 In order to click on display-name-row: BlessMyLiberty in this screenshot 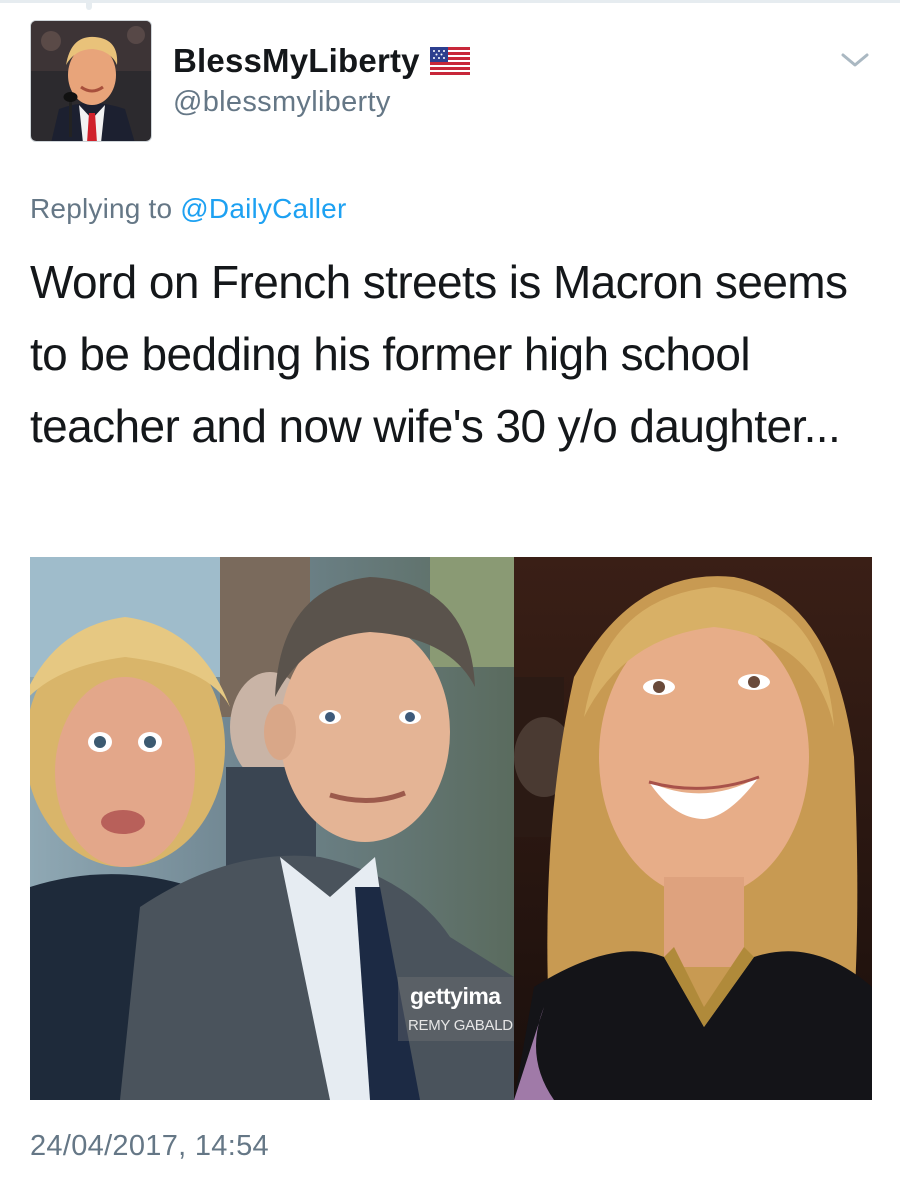, I will do `click(321, 61)`.